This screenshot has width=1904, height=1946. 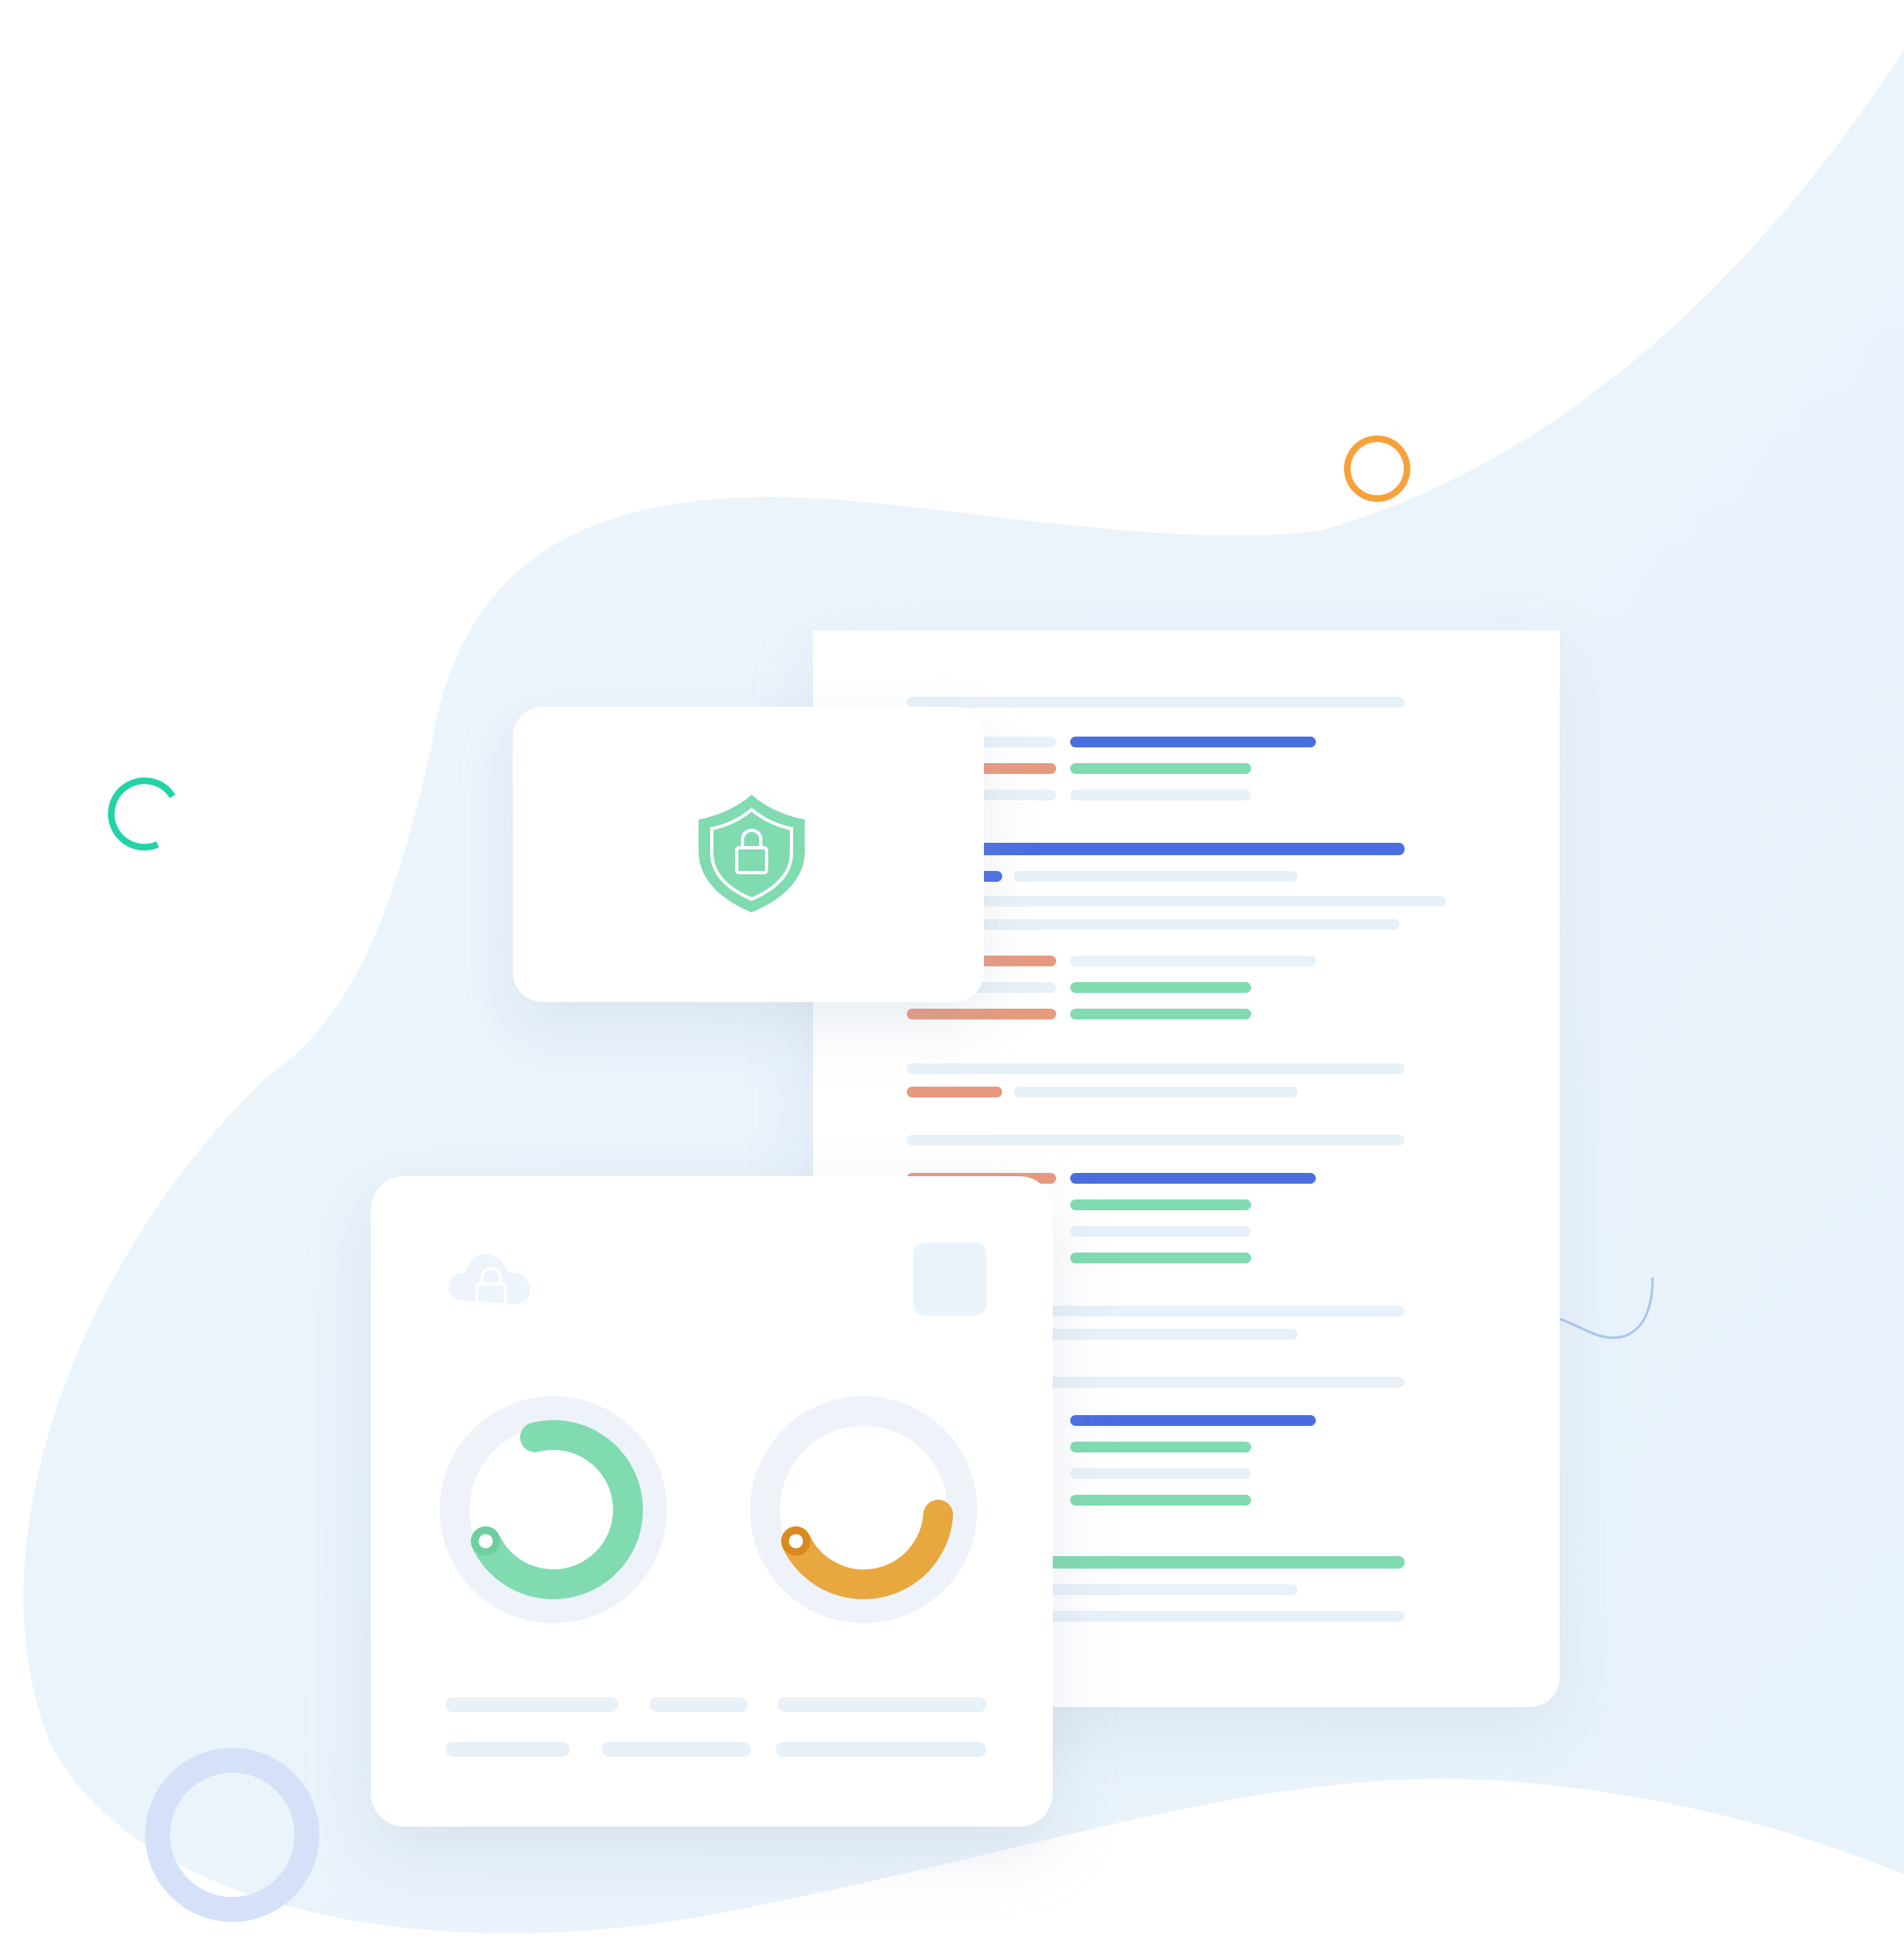 What do you see at coordinates (232, 1835) in the screenshot?
I see `light-blue-ring` at bounding box center [232, 1835].